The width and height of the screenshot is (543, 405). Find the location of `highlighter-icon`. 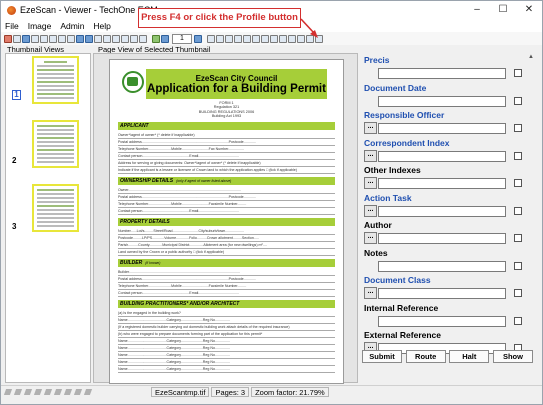

highlighter-icon is located at coordinates (18, 391).